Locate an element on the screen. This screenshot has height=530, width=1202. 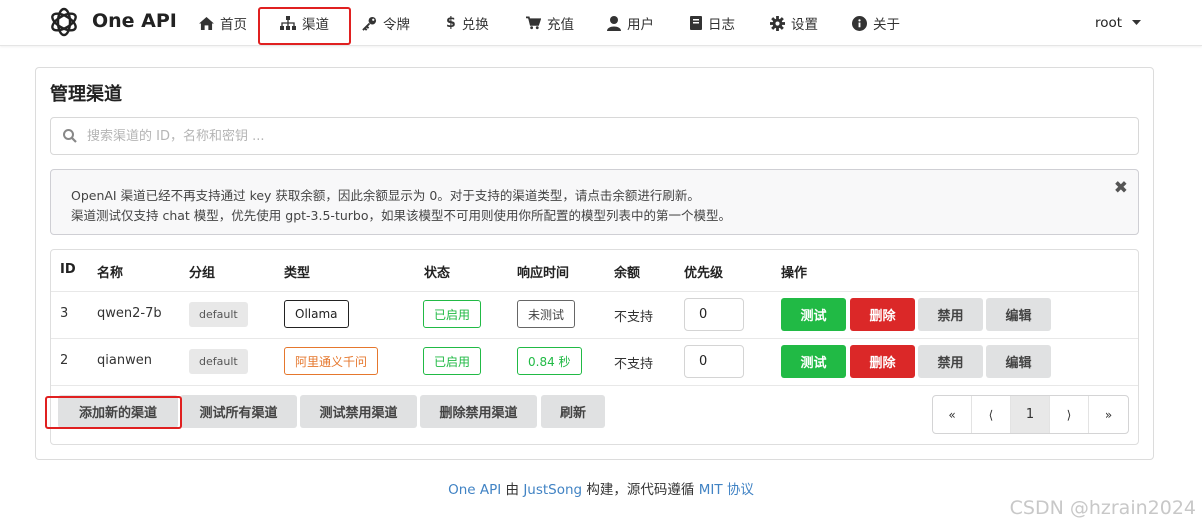
nav-about: 关于 is located at coordinates (876, 23).